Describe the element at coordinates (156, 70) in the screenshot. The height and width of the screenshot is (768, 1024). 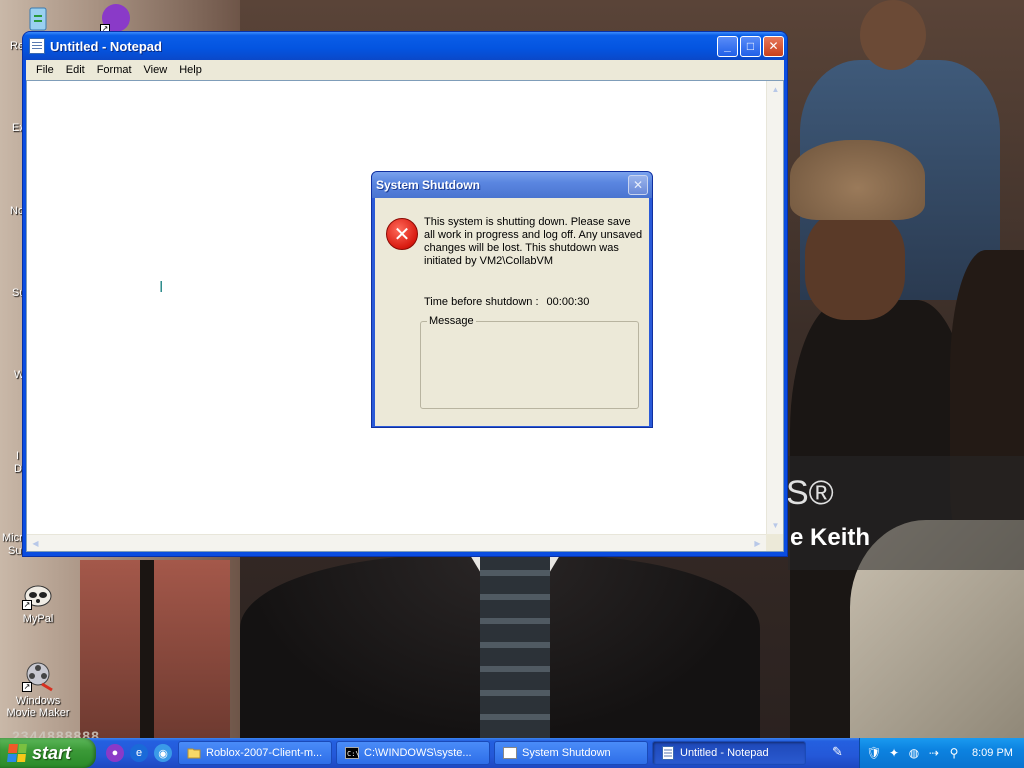
I see `menu-view: View` at that location.